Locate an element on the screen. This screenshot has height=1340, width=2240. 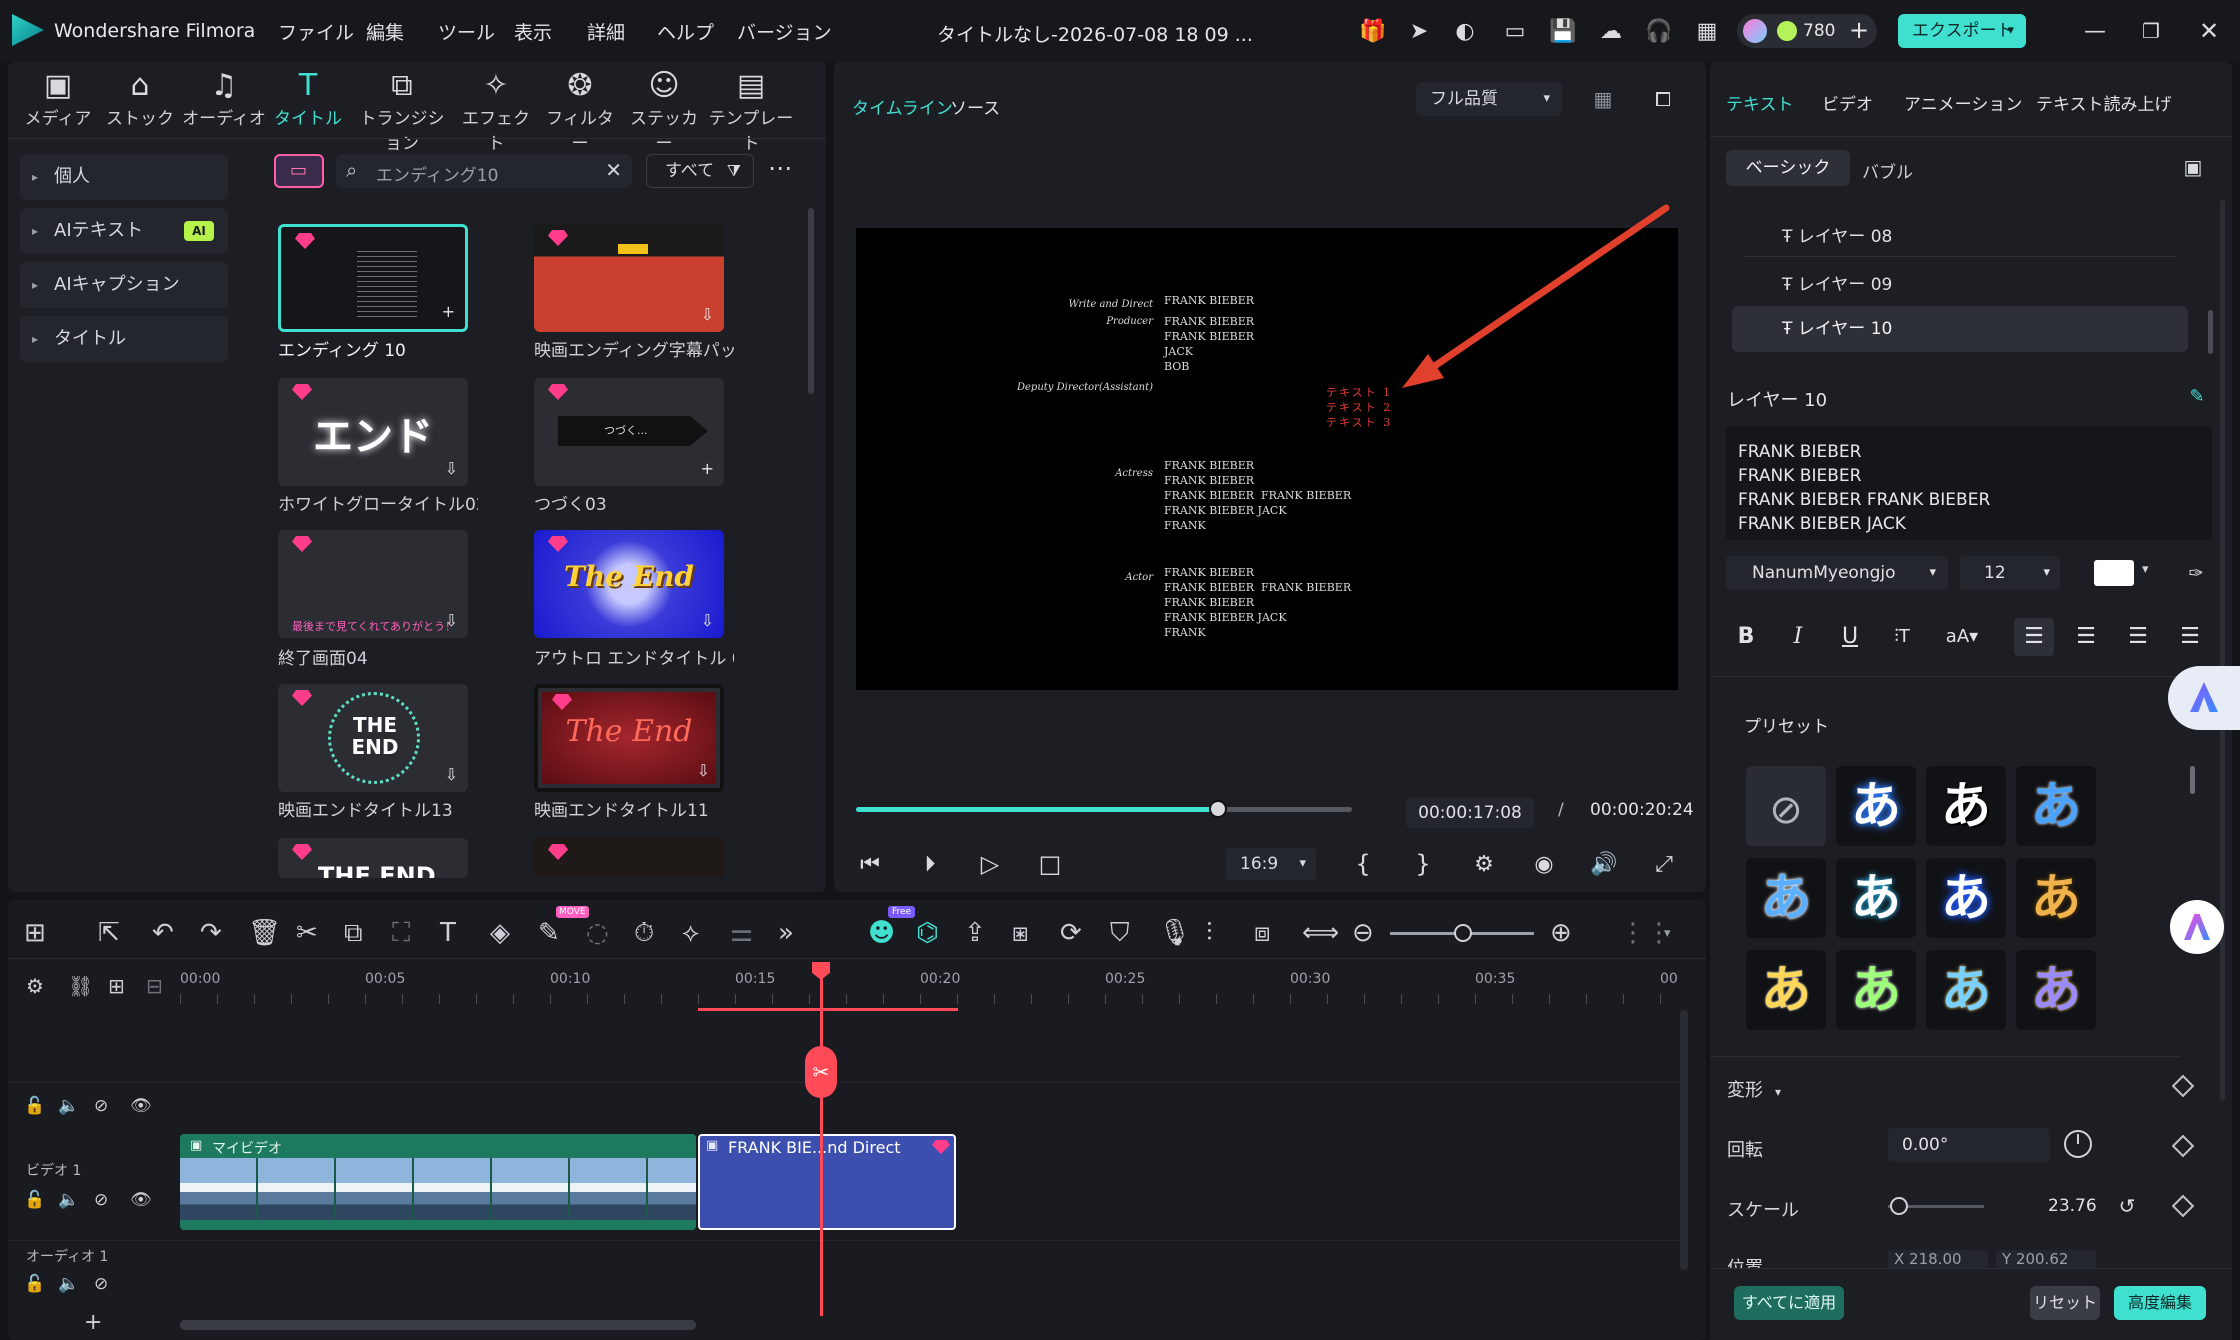
ai-floating-icon is located at coordinates (2197, 927).